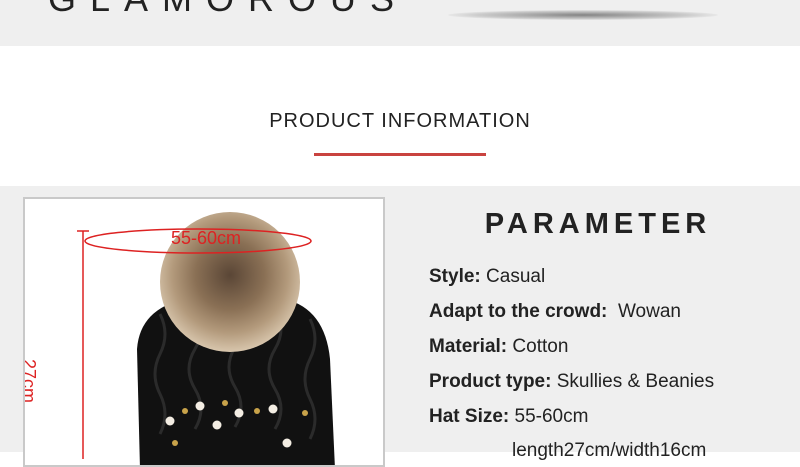 This screenshot has height=467, width=800. What do you see at coordinates (400, 23) in the screenshot?
I see `top-banner: GLAMOROUS` at bounding box center [400, 23].